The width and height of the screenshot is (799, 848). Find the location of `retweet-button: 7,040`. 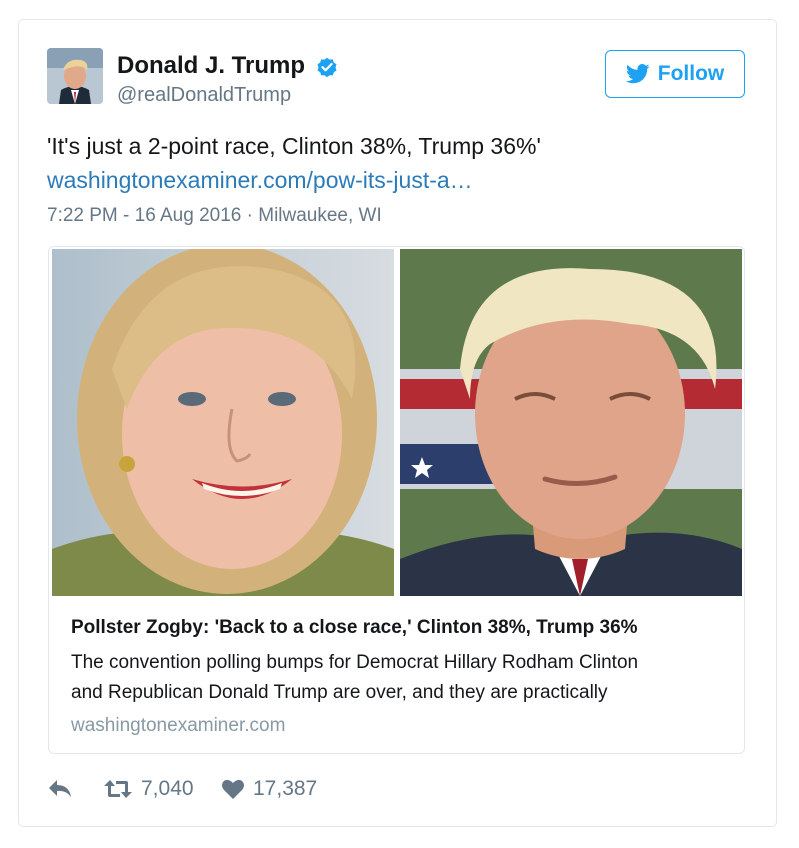

retweet-button: 7,040 is located at coordinates (148, 789).